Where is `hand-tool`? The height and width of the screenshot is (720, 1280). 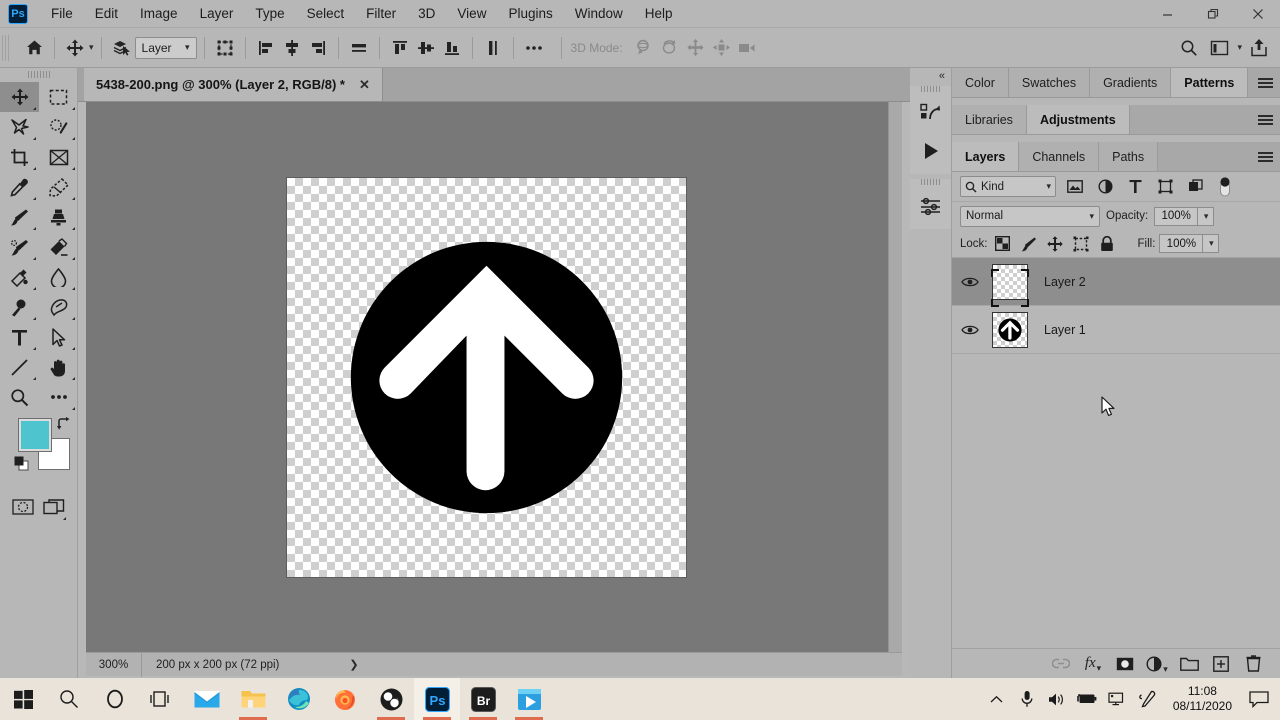
hand-tool is located at coordinates (58, 367).